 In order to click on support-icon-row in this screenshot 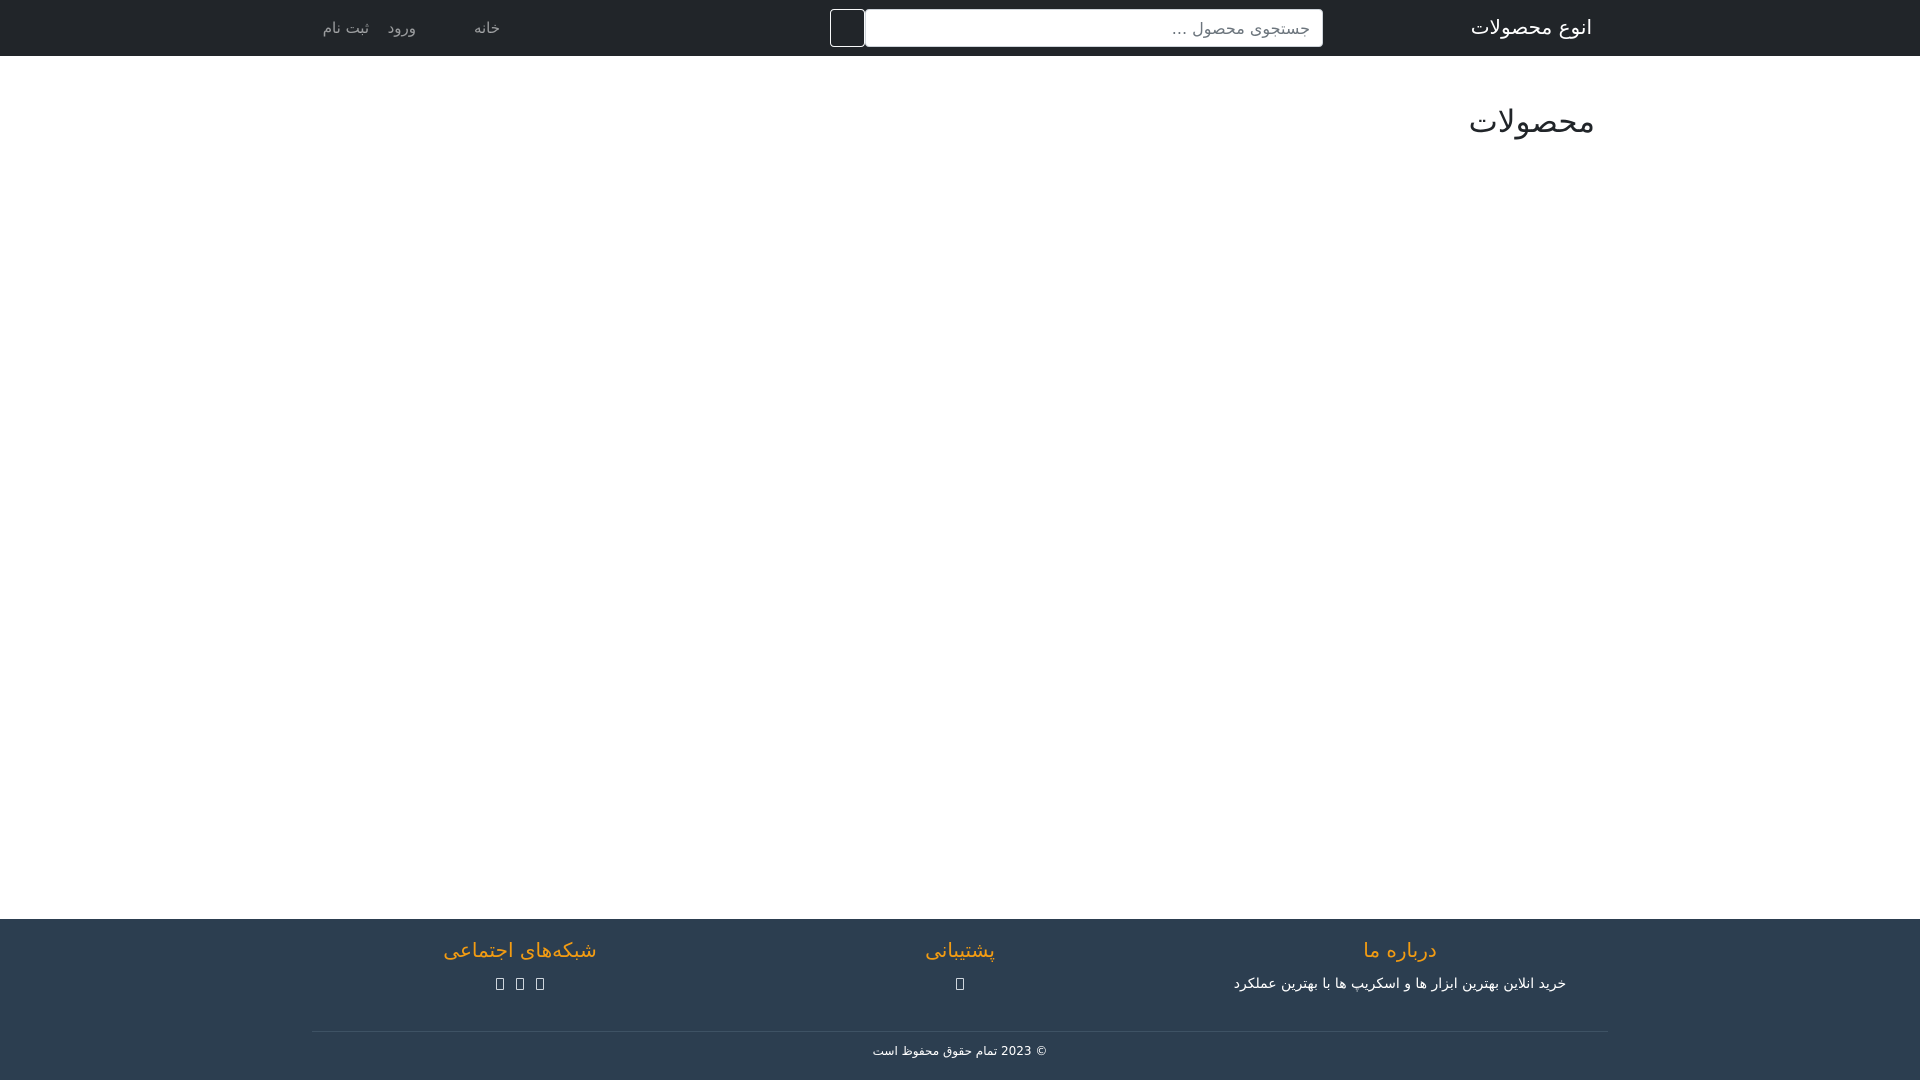, I will do `click(960, 984)`.